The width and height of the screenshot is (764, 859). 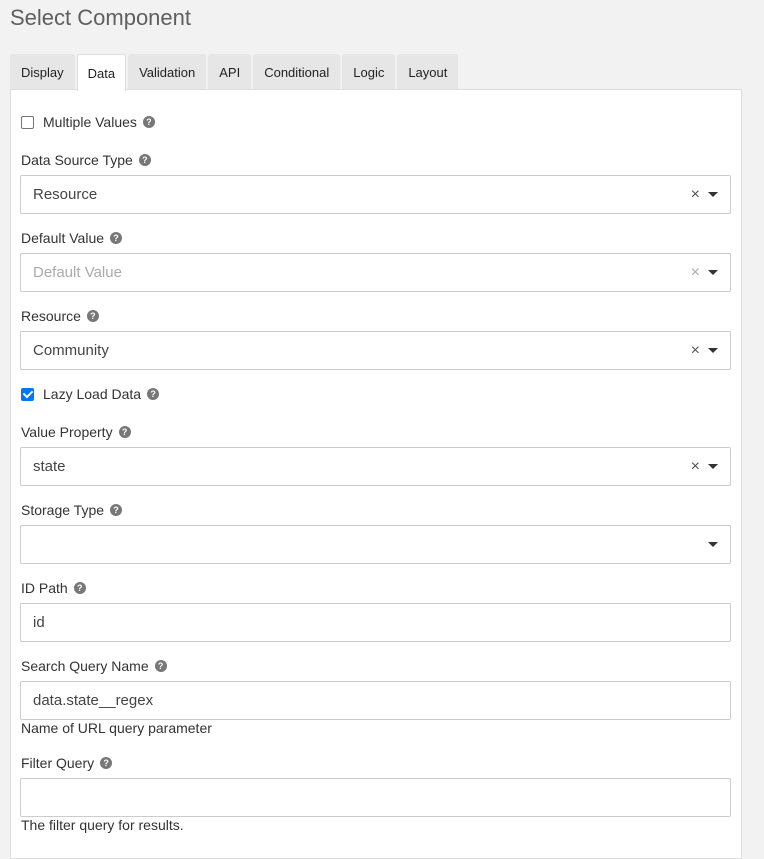 I want to click on tab-logic: Logic, so click(x=369, y=72).